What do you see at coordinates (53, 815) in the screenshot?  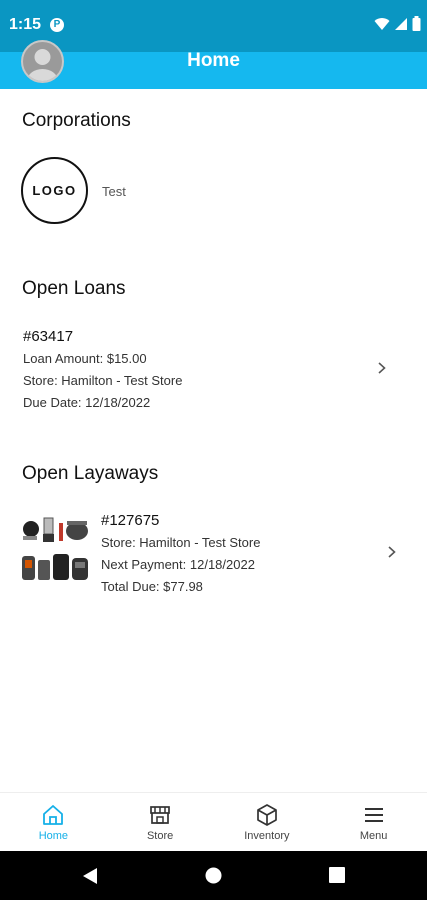 I see `home-icon` at bounding box center [53, 815].